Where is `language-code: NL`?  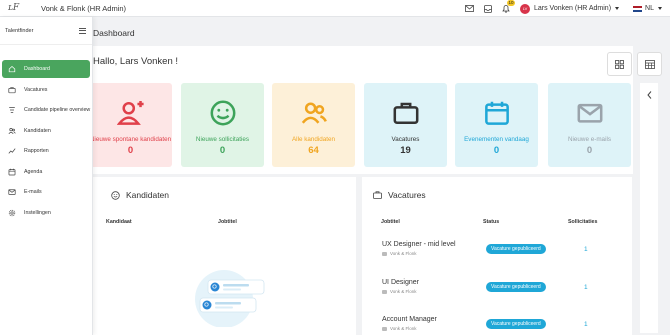
language-code: NL is located at coordinates (649, 8).